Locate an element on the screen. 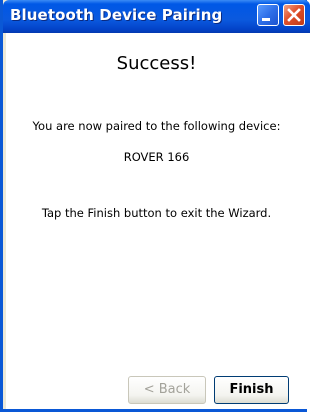 The image size is (320, 412). close-button is located at coordinates (294, 15).